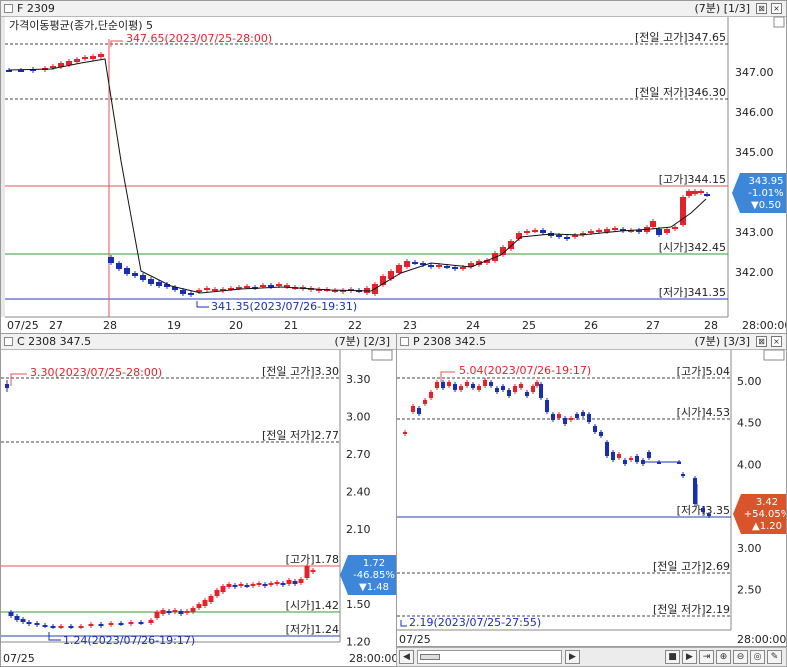  What do you see at coordinates (767, 502) in the screenshot?
I see `badge-price: 3.42` at bounding box center [767, 502].